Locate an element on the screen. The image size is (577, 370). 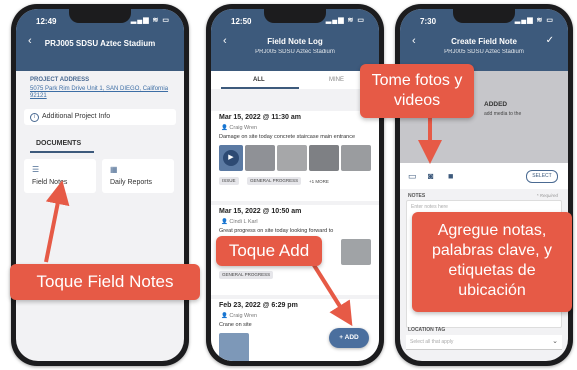
arrow-to-add is located at coordinates (331, 293).